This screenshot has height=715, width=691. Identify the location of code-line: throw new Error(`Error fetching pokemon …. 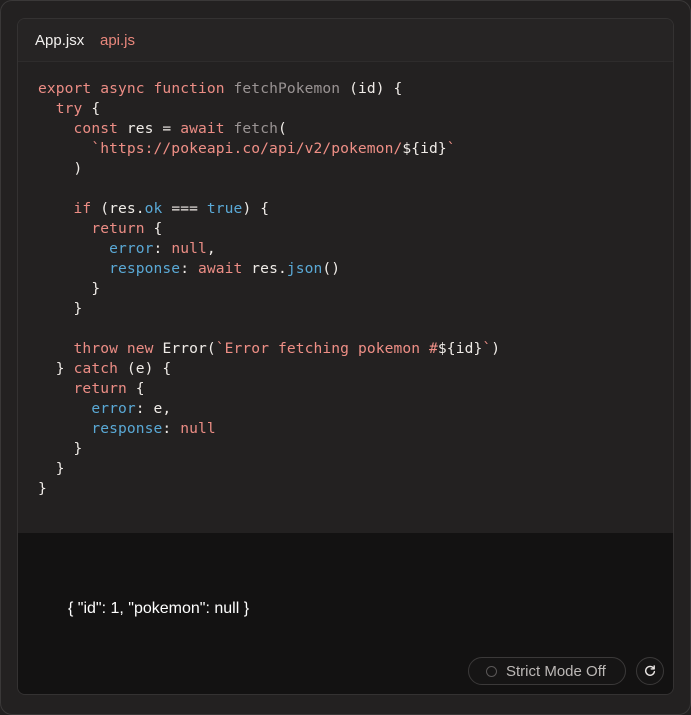
(287, 348).